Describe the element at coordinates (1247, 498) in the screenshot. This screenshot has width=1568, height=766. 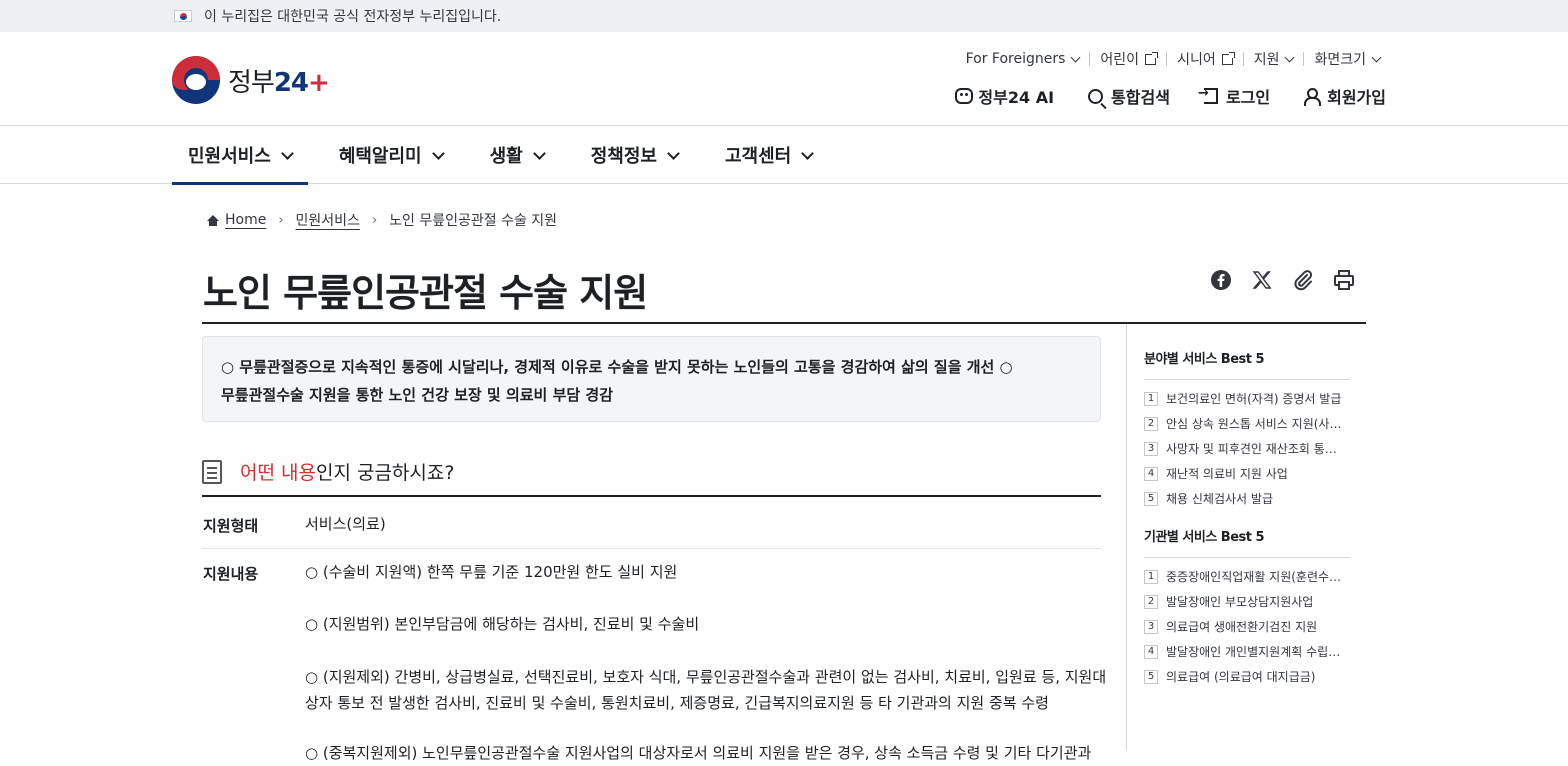
I see `list-item: 5 채용 신체검사서 발급` at that location.